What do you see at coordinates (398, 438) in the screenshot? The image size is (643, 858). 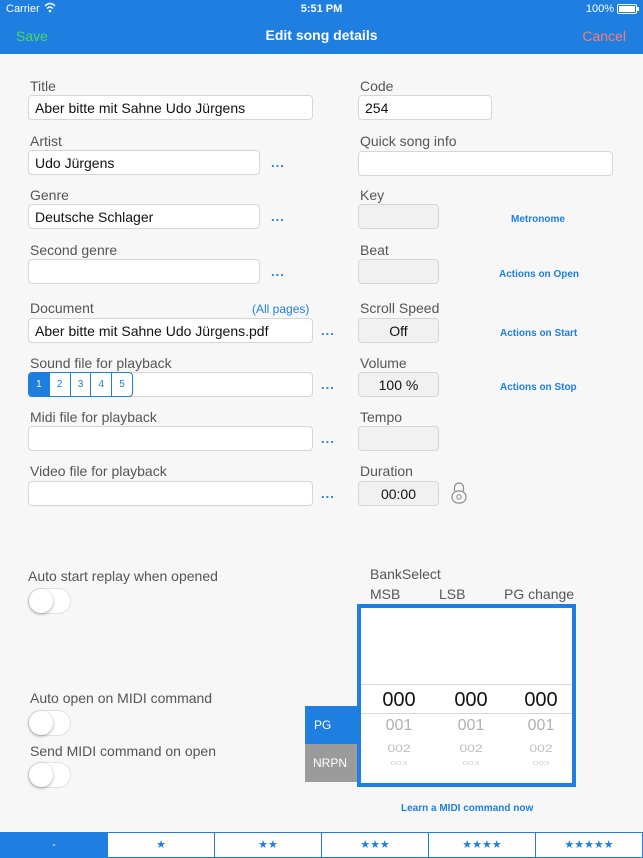 I see `tempo-field` at bounding box center [398, 438].